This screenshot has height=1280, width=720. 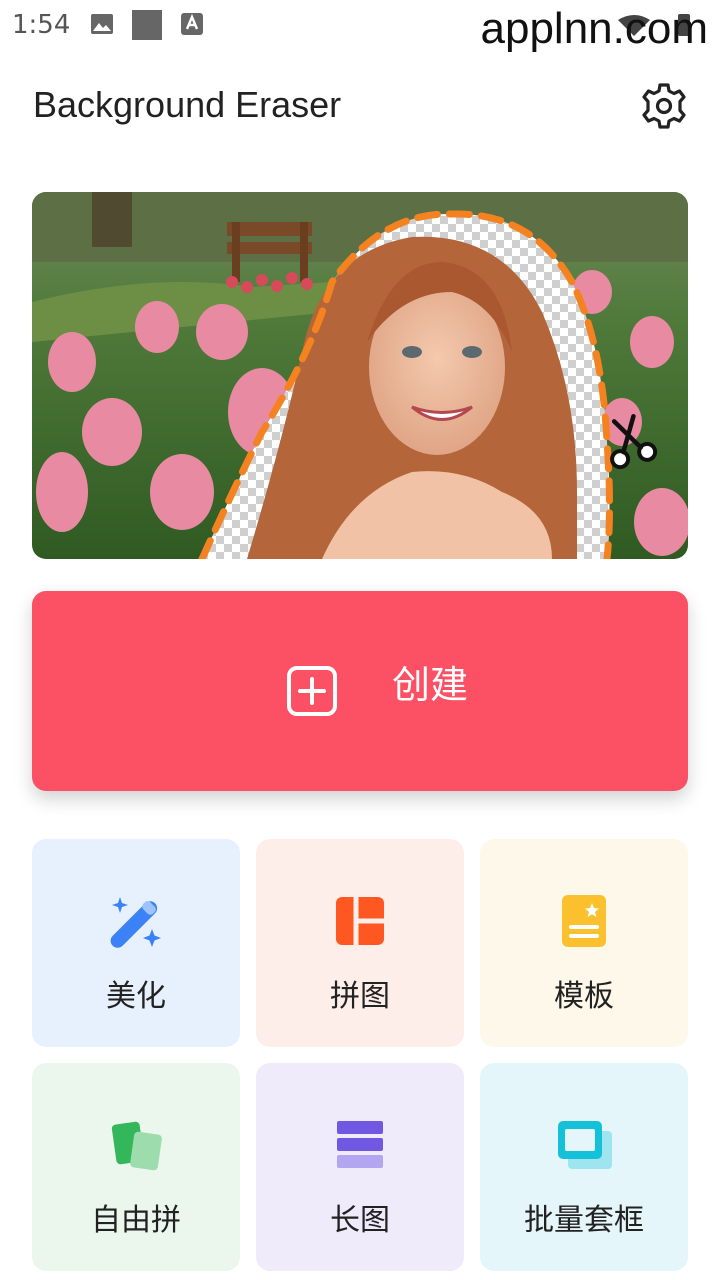 What do you see at coordinates (360, 921) in the screenshot?
I see `collage-grid-icon` at bounding box center [360, 921].